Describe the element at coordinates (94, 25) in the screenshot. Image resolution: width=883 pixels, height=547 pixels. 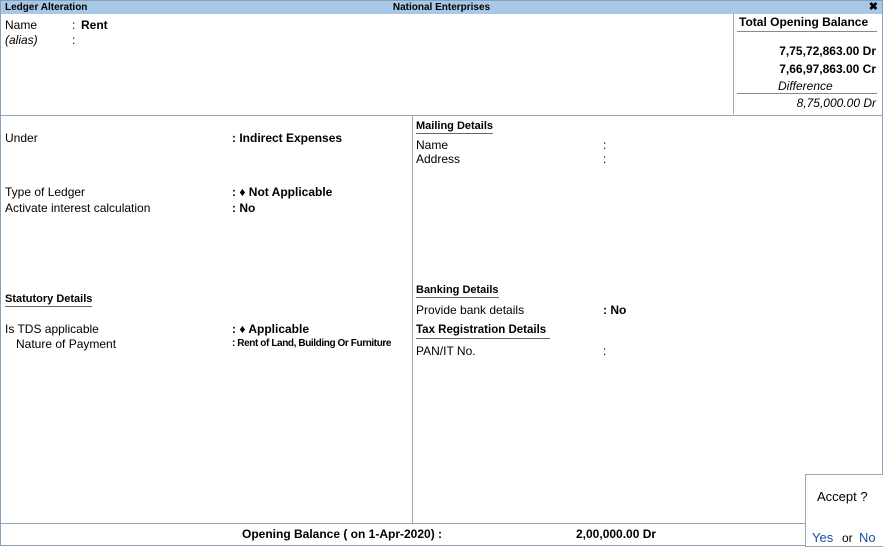
I see `name-field: Rent` at that location.